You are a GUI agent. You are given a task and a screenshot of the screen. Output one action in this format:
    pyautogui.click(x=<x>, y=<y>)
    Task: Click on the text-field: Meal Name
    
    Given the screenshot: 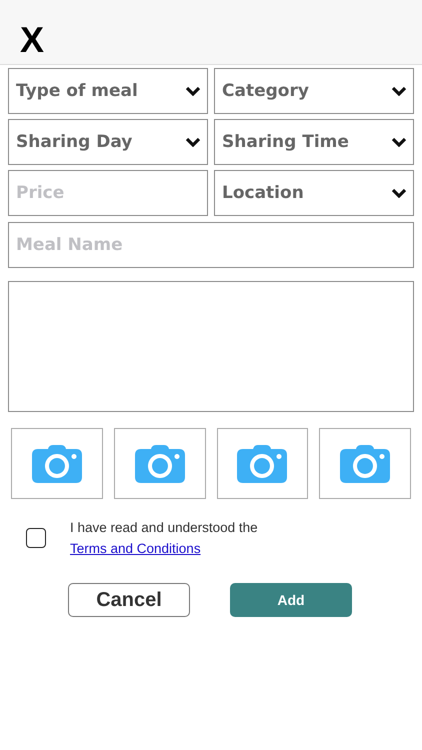 What is the action you would take?
    pyautogui.click(x=211, y=245)
    